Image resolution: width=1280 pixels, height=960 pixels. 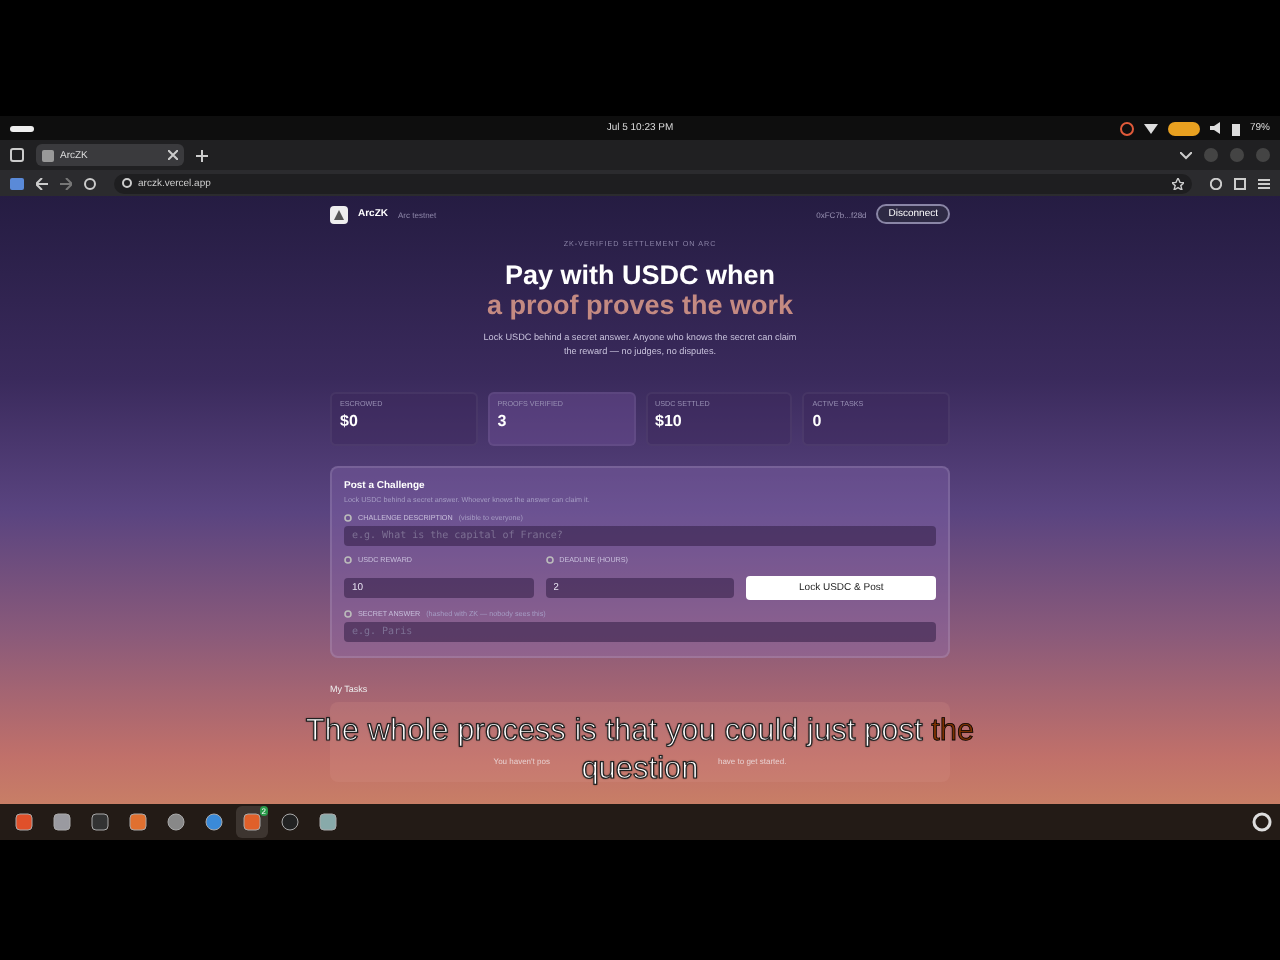 I want to click on new-tab-icon, so click(x=202, y=155).